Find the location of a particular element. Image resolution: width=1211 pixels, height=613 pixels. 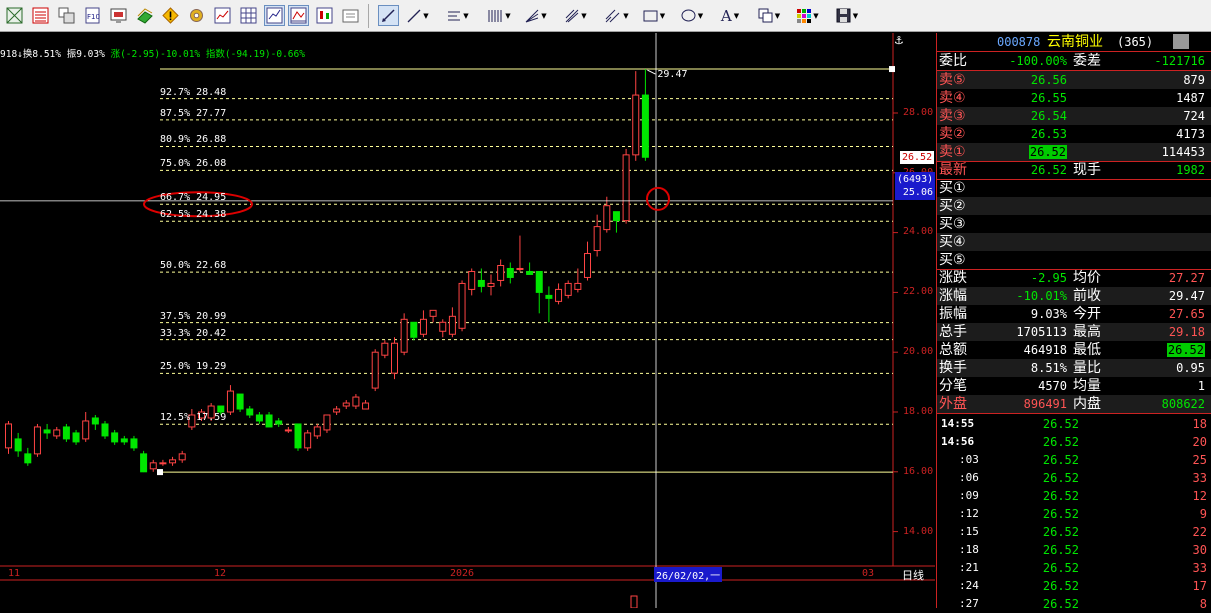

info-turnover: ↓换8.51% is located at coordinates (39, 54).